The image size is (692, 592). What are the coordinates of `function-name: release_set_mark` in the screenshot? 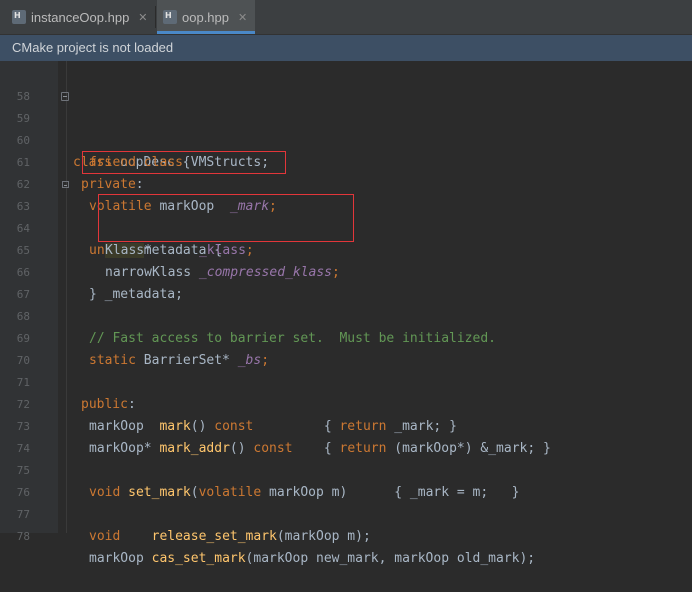 It's located at (214, 536).